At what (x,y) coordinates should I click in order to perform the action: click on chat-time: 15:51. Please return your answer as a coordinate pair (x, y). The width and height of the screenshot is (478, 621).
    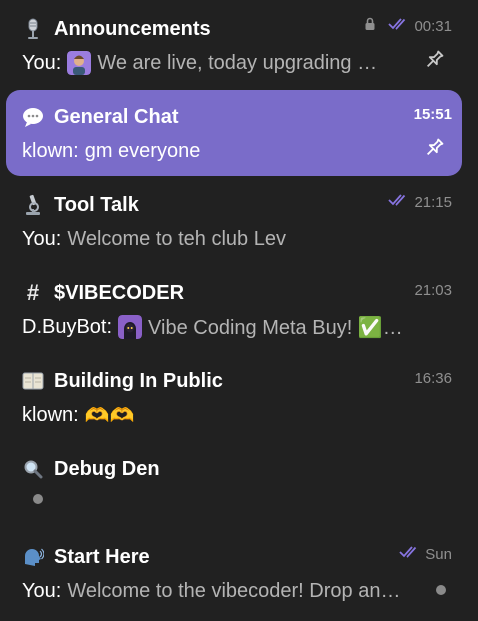
    Looking at the image, I should click on (432, 114).